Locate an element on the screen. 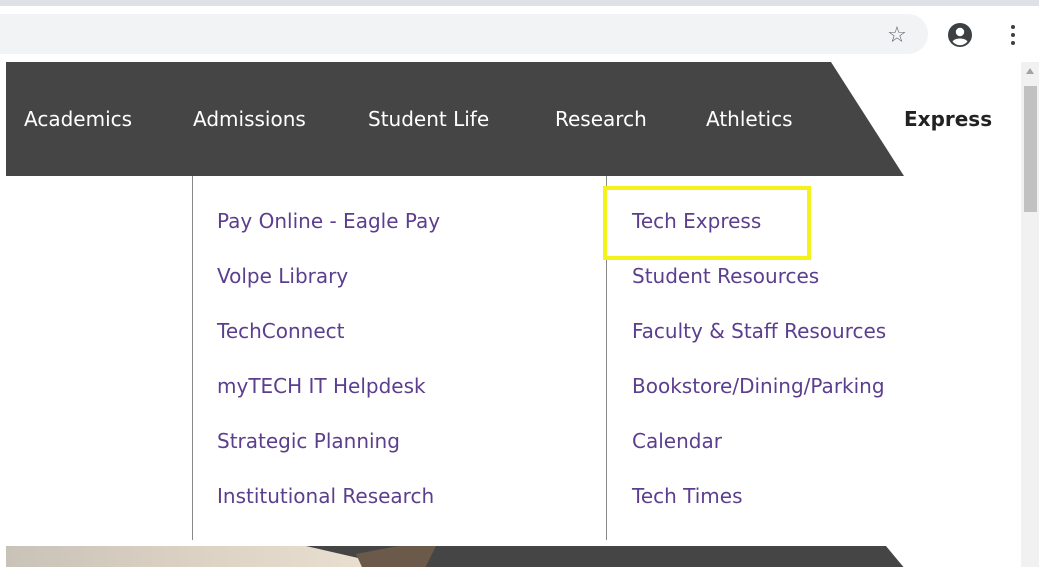 The width and height of the screenshot is (1039, 567). highlight-box is located at coordinates (707, 223).